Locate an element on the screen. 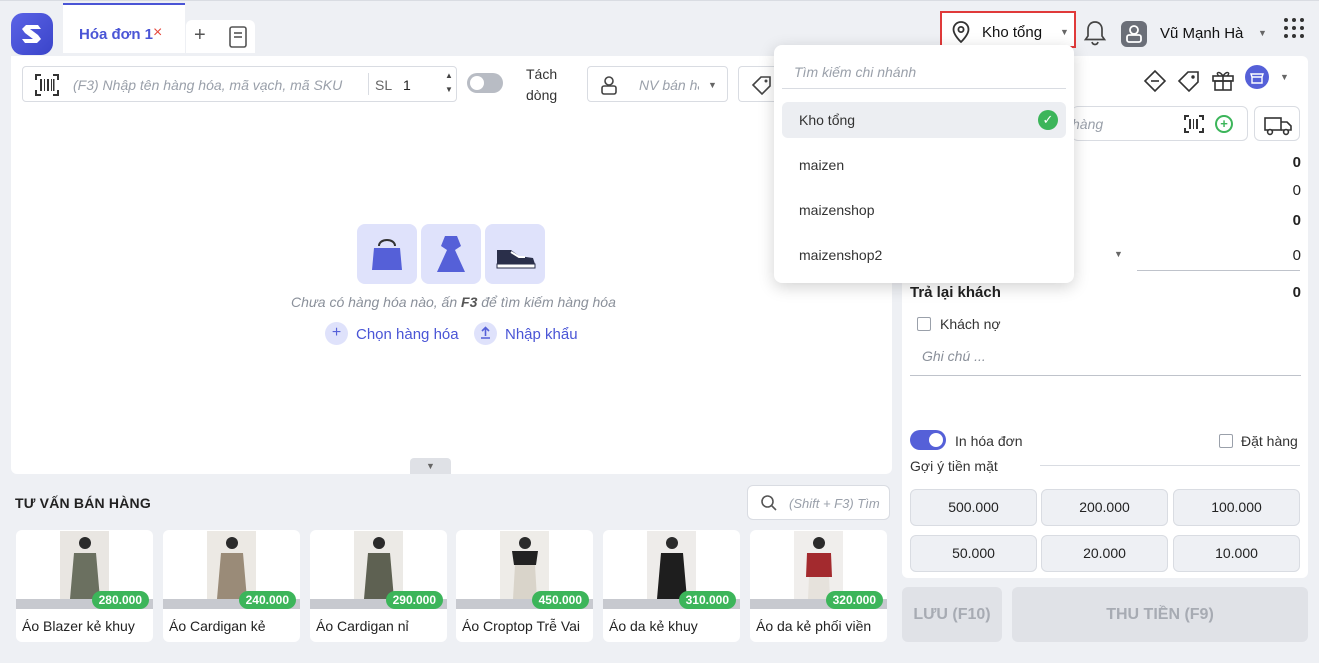 This screenshot has width=1319, height=663. product-card: 280.000 Áo Blazer kẻ khuy is located at coordinates (84, 586).